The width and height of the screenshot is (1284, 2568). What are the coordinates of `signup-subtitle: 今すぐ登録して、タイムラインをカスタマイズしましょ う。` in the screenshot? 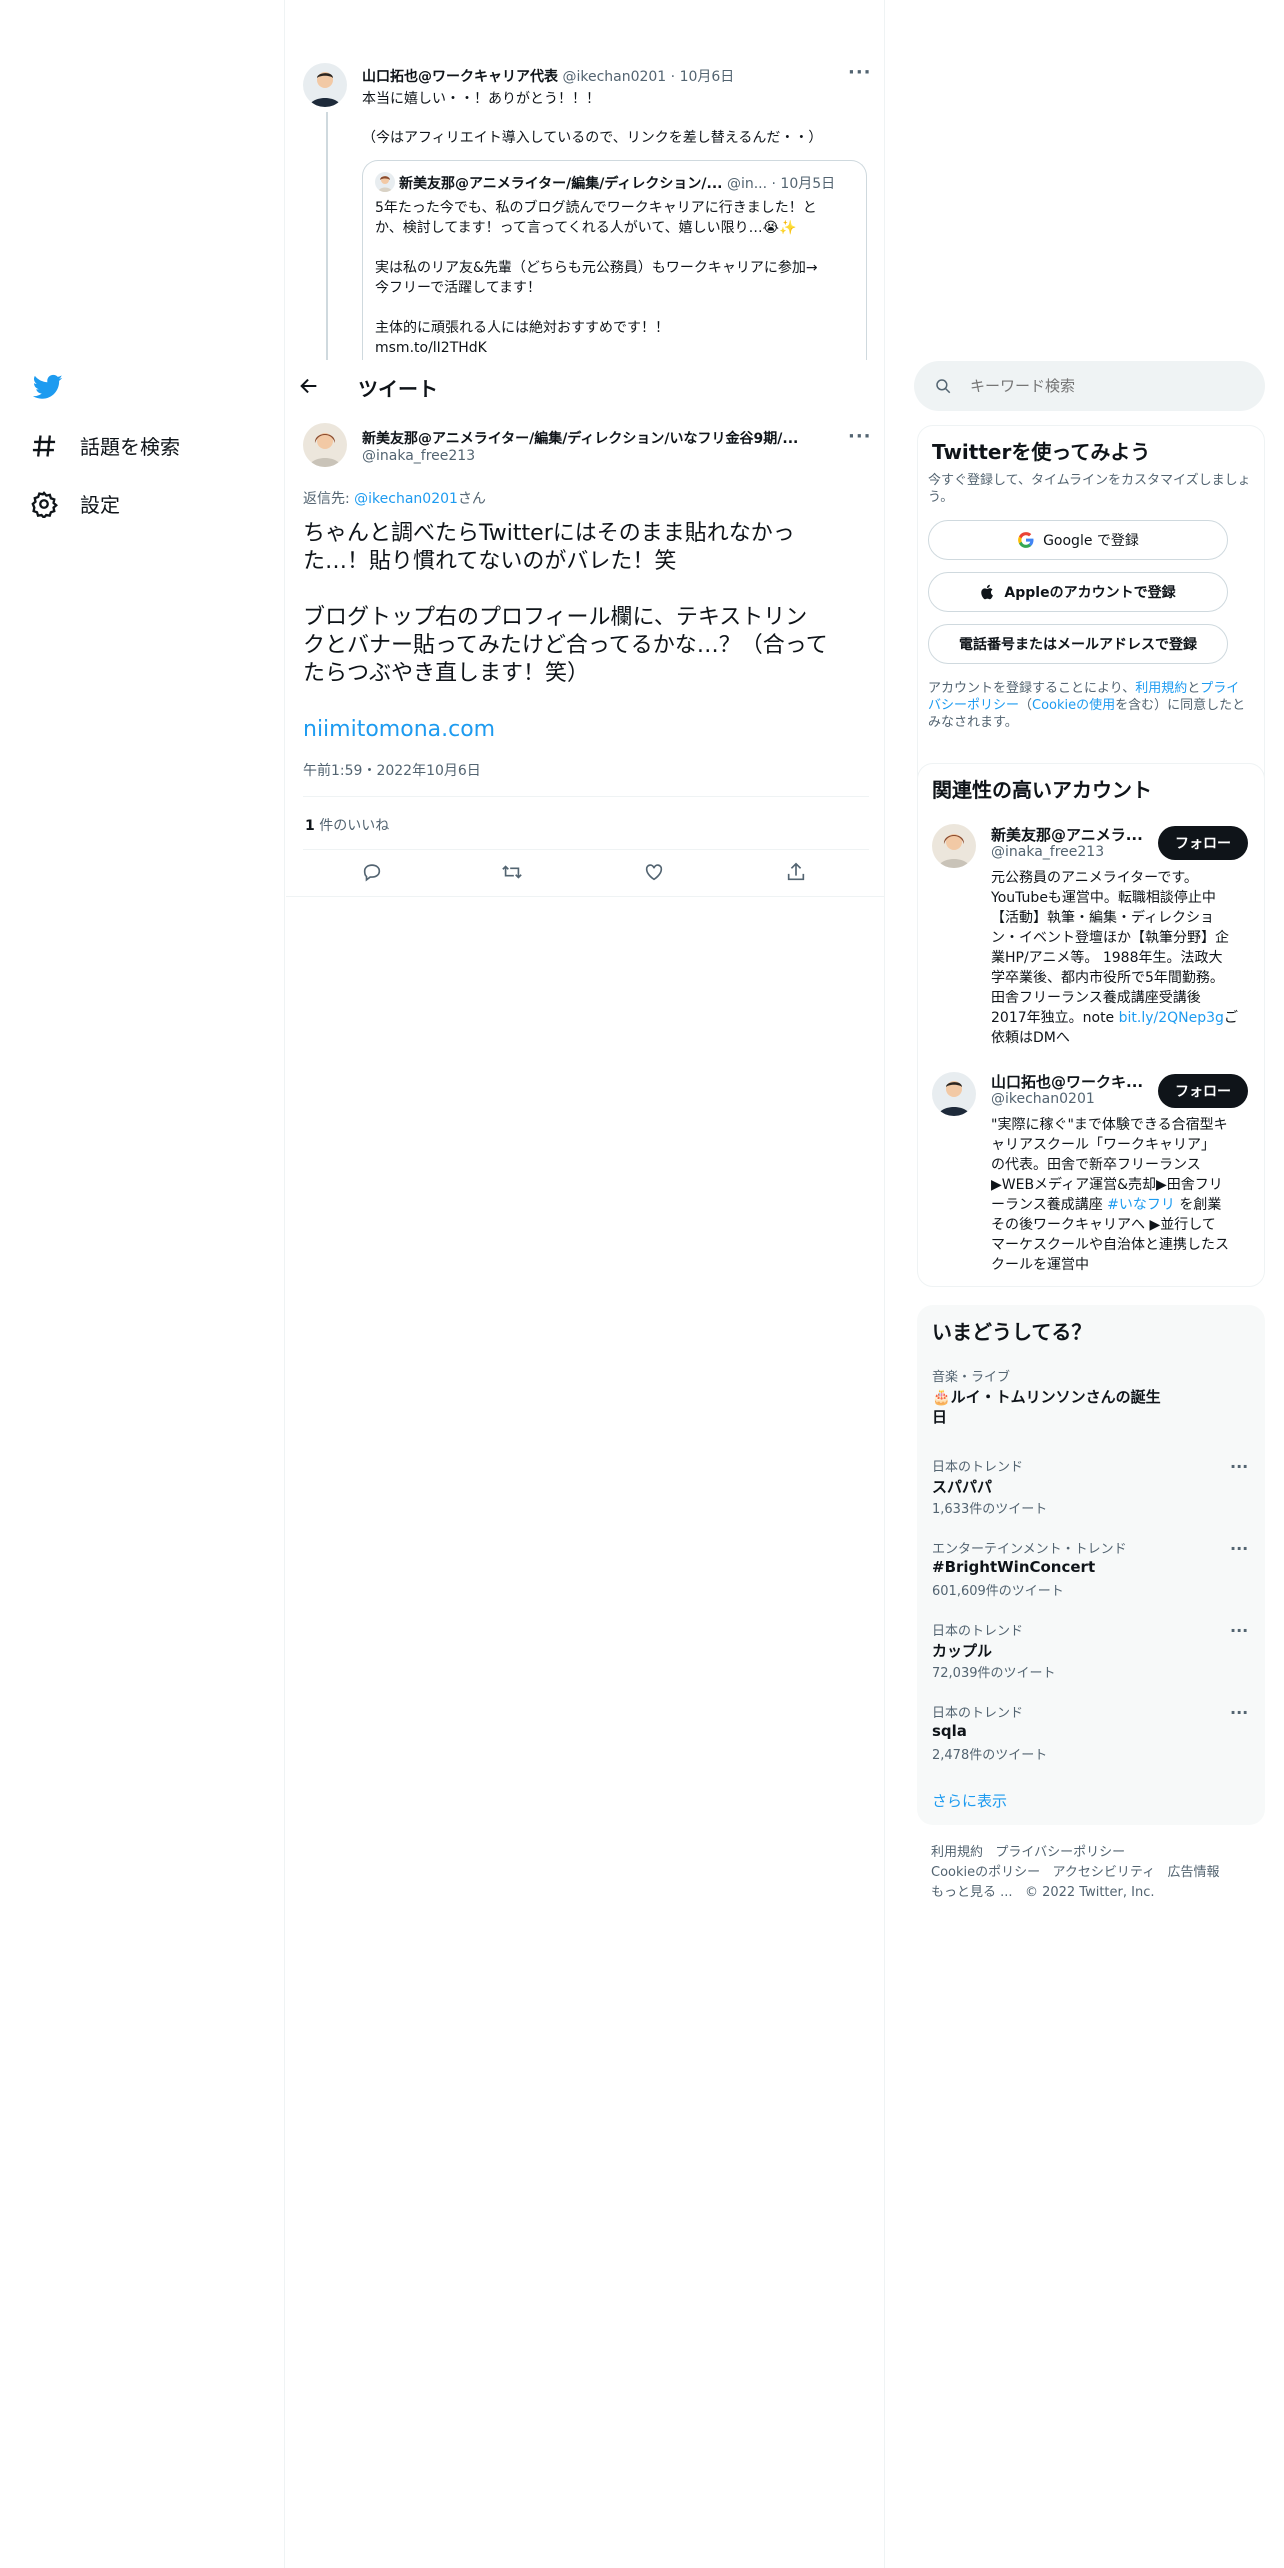 It's located at (1089, 489).